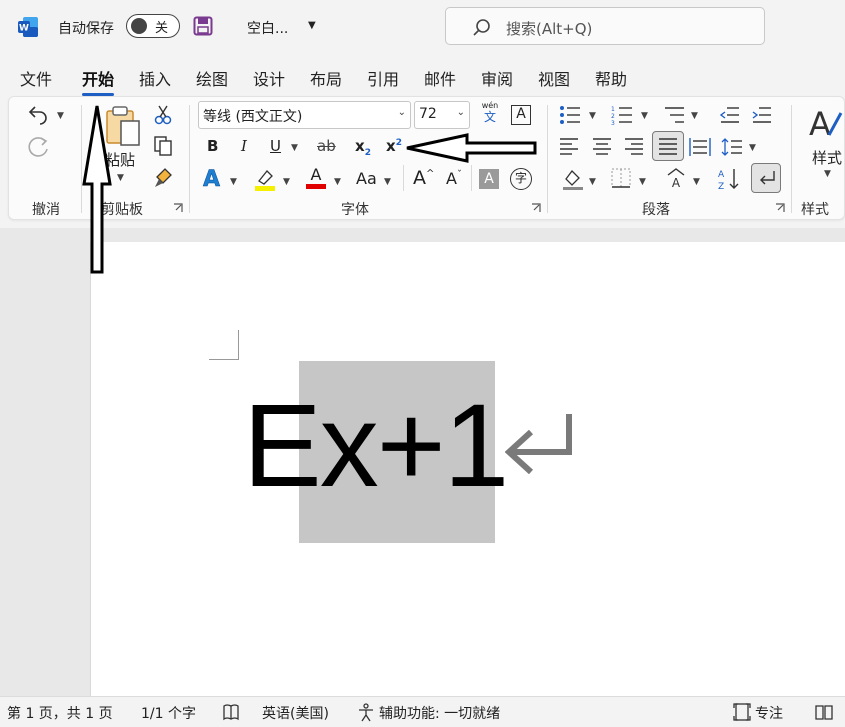 The width and height of the screenshot is (845, 727). Describe the element at coordinates (489, 179) in the screenshot. I see `character-shading-button: A` at that location.